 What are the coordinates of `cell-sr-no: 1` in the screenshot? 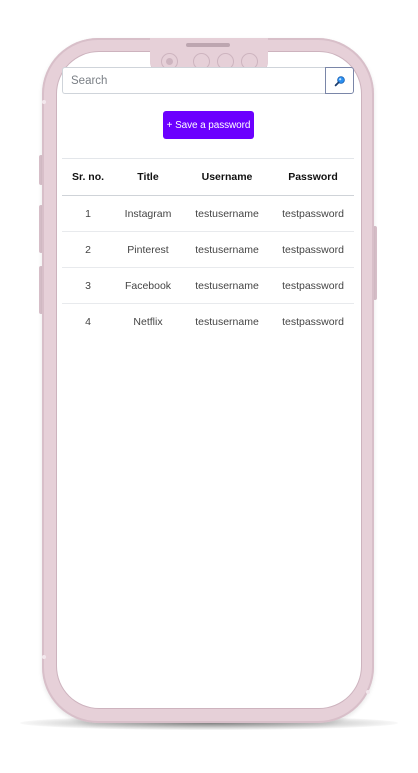 It's located at (88, 213).